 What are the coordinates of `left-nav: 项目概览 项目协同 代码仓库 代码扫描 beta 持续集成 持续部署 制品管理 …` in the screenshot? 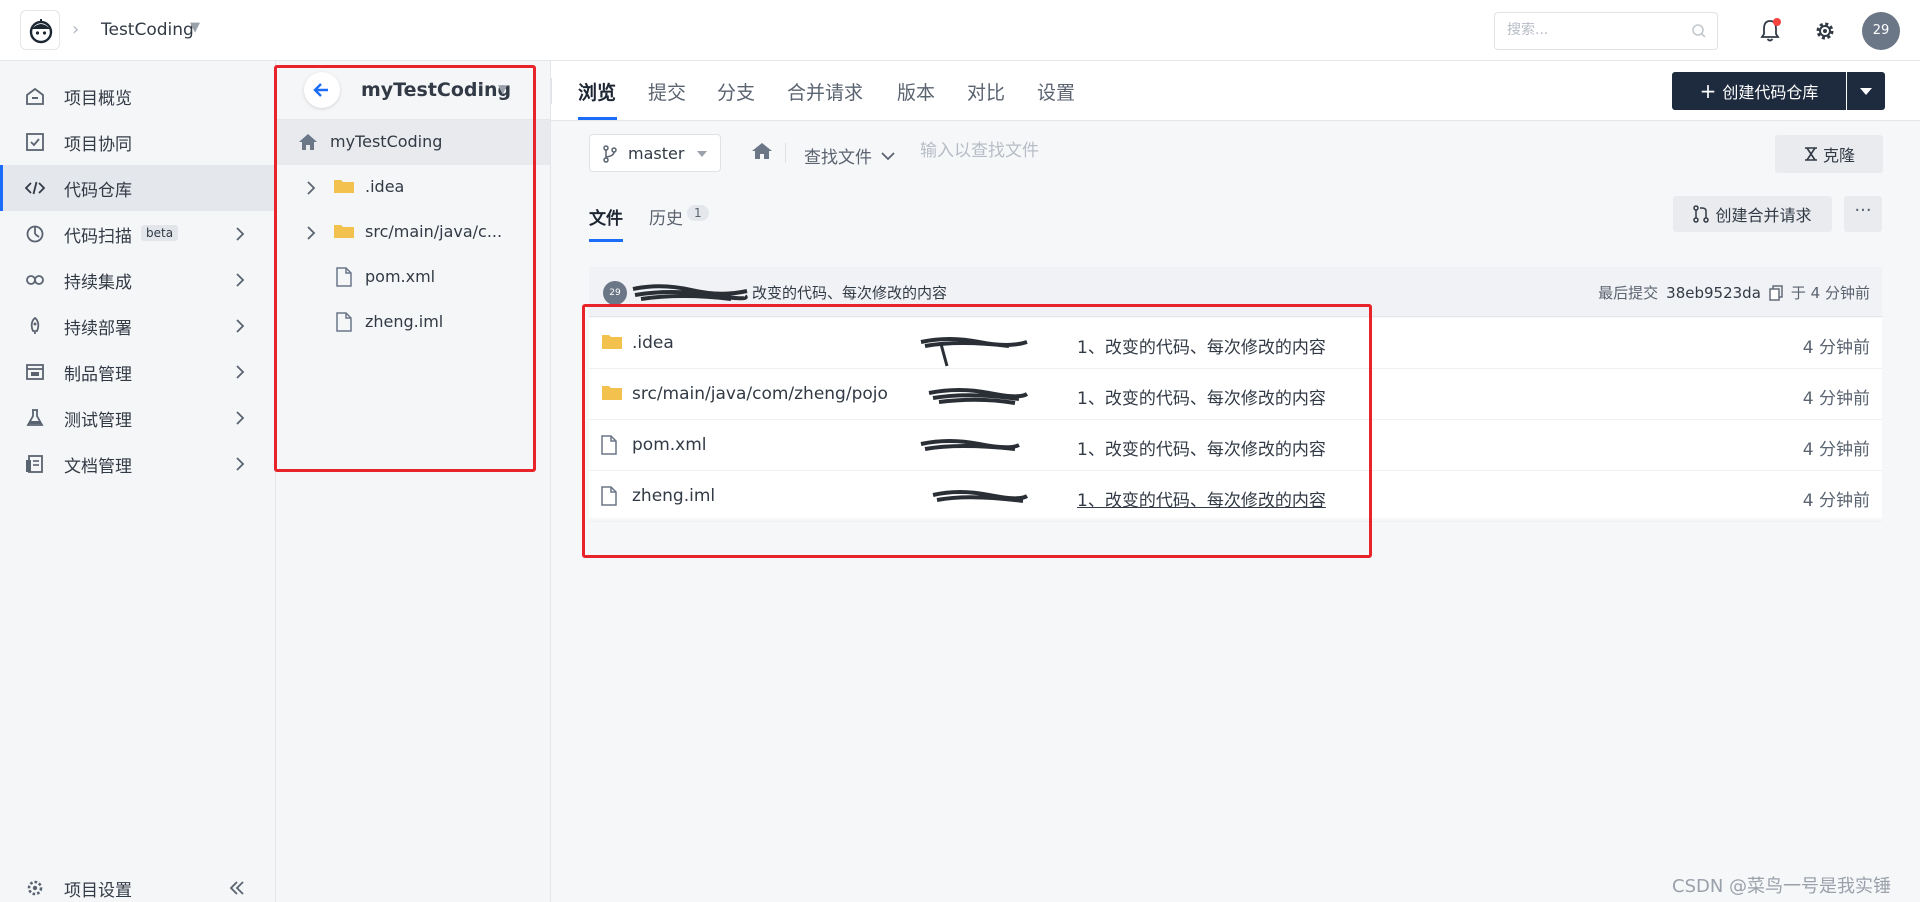 It's located at (138, 481).